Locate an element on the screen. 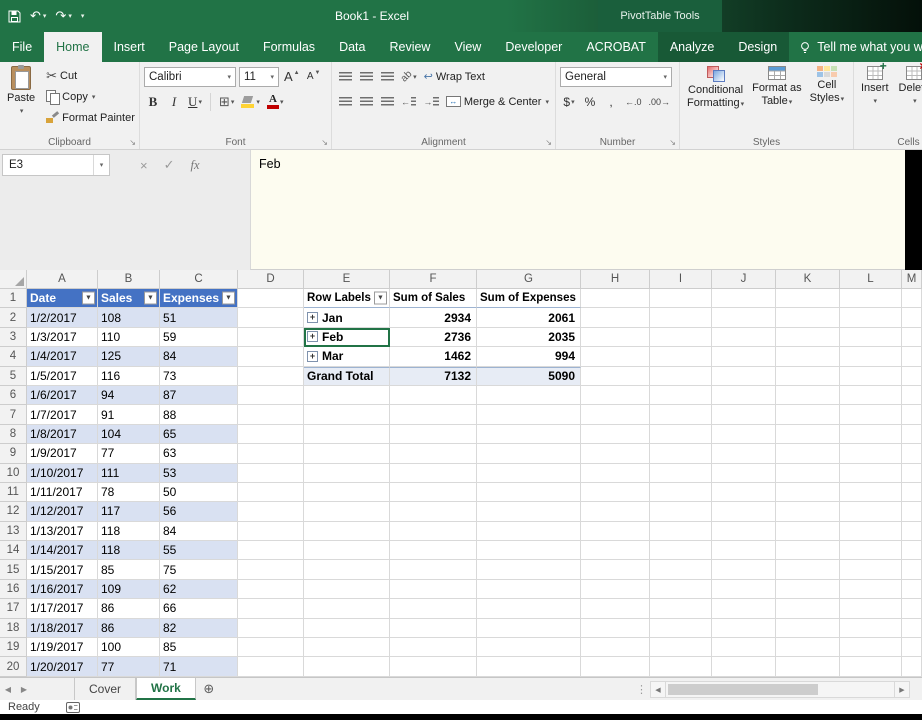 Image resolution: width=922 pixels, height=720 pixels. cell-D3 is located at coordinates (271, 337).